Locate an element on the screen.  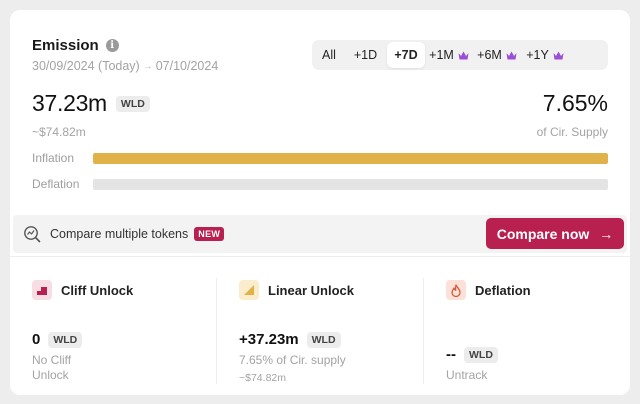
linear-unlock-title: Linear Unlock is located at coordinates (311, 290).